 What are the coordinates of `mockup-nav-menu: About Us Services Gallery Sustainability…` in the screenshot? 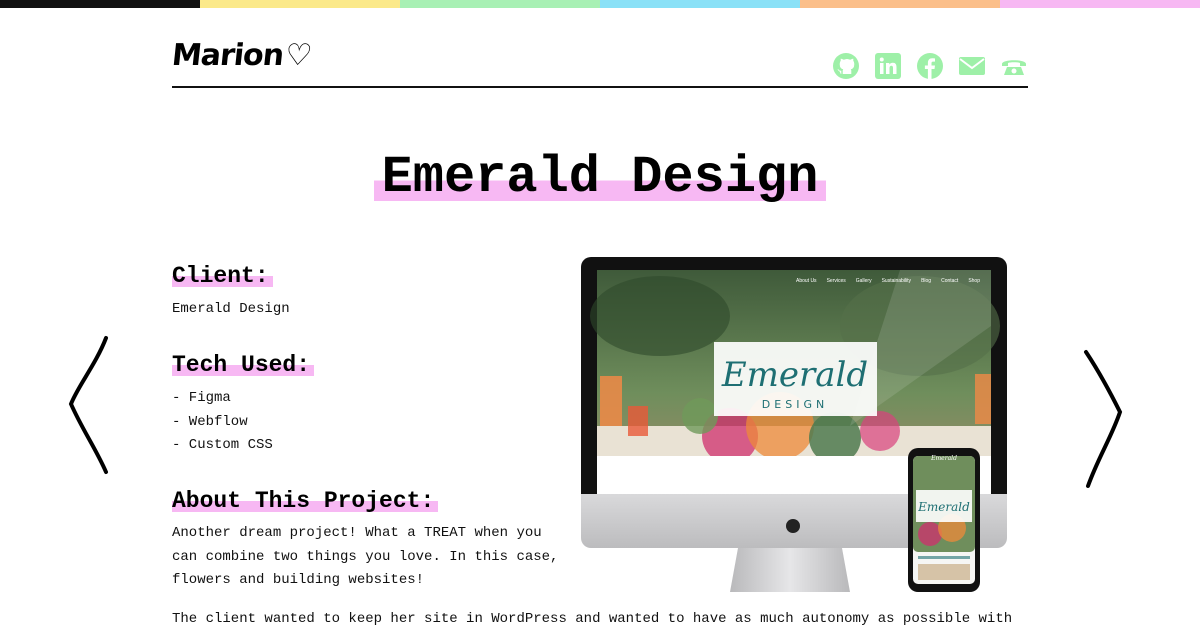 It's located at (888, 281).